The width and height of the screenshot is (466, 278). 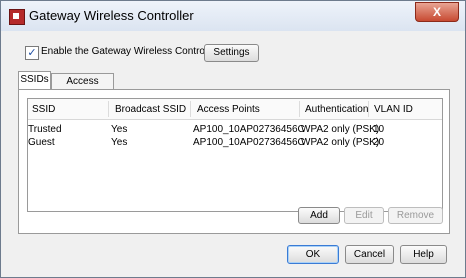 What do you see at coordinates (17, 17) in the screenshot?
I see `app-icon` at bounding box center [17, 17].